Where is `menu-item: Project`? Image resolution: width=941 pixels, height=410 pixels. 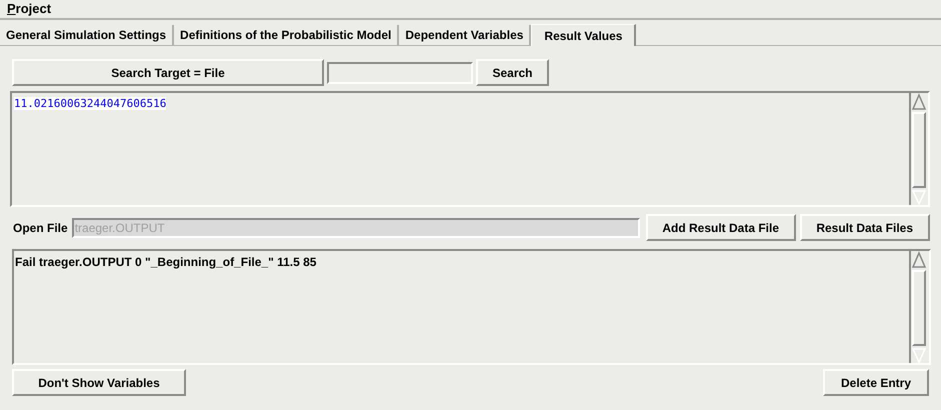 menu-item: Project is located at coordinates (29, 9).